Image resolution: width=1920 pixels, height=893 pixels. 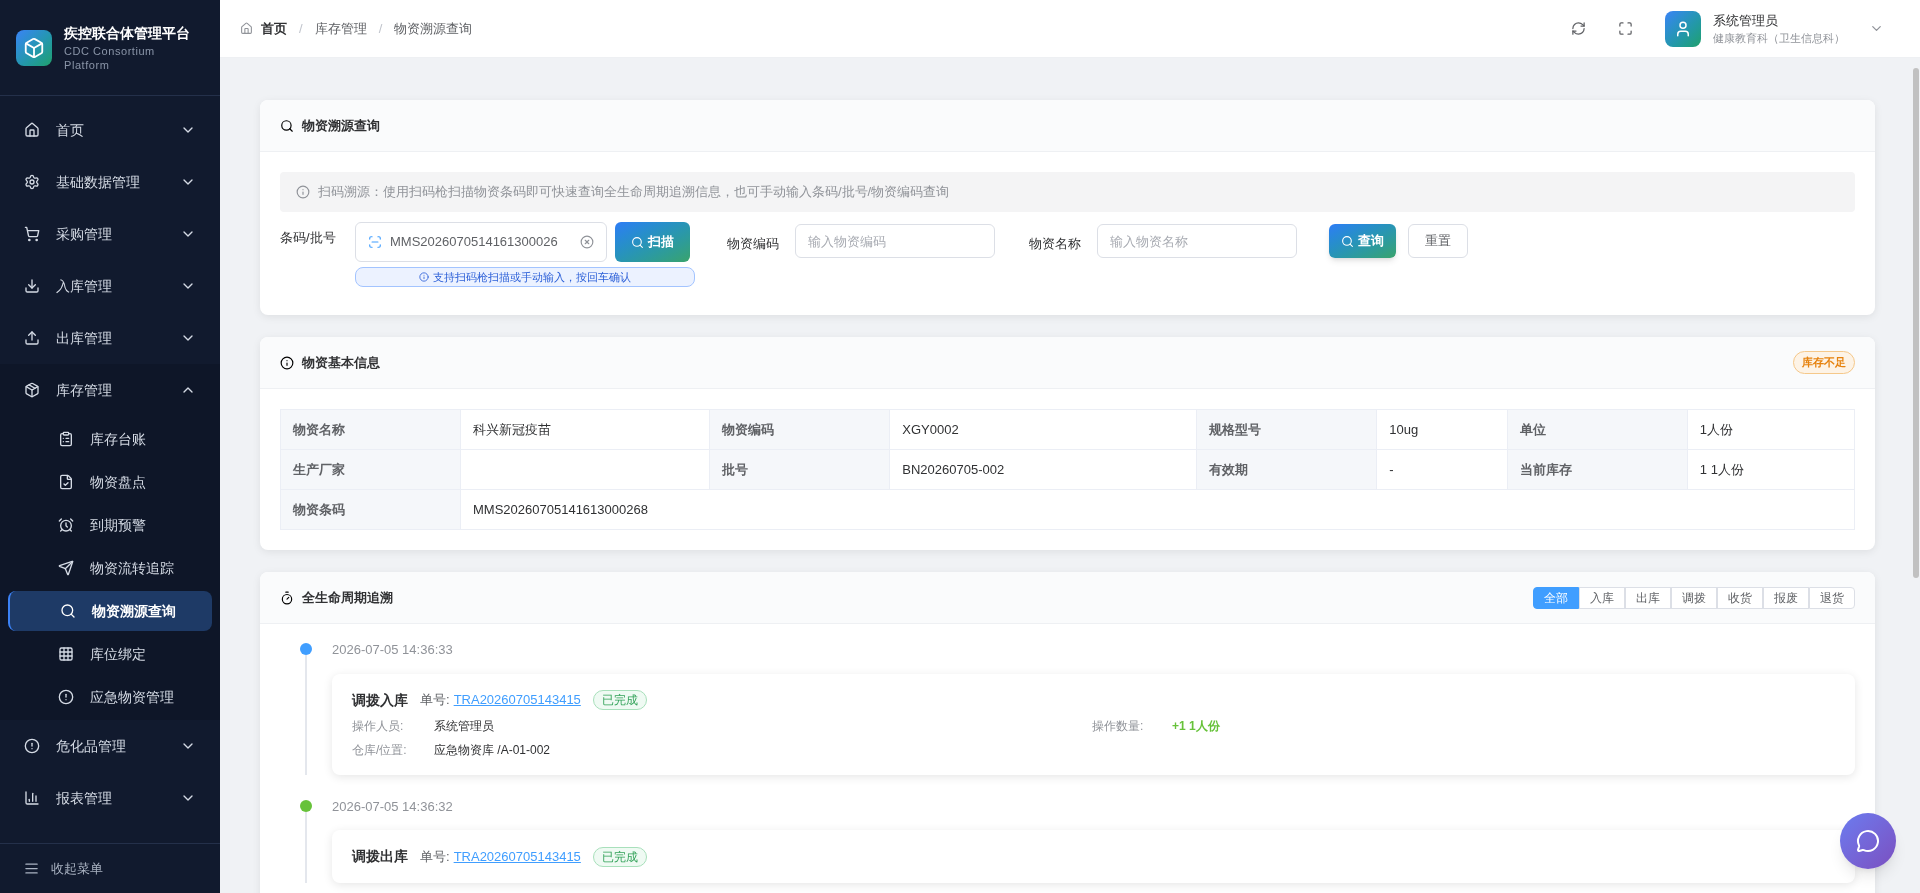 I want to click on timer-icon, so click(x=287, y=597).